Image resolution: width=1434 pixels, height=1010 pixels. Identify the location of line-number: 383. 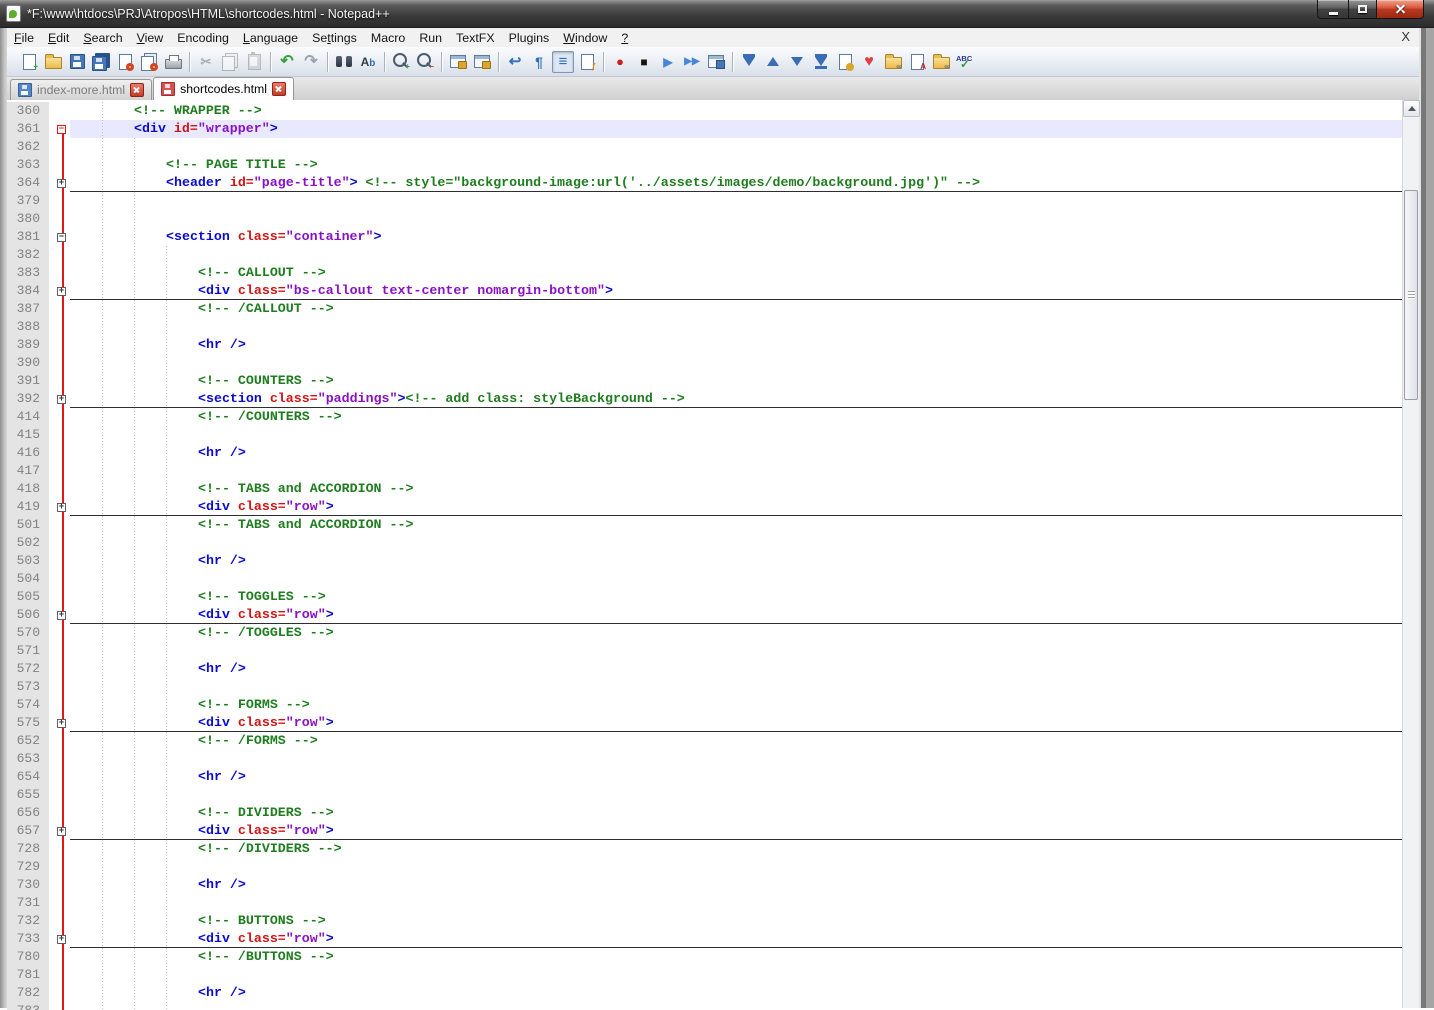
(28, 273).